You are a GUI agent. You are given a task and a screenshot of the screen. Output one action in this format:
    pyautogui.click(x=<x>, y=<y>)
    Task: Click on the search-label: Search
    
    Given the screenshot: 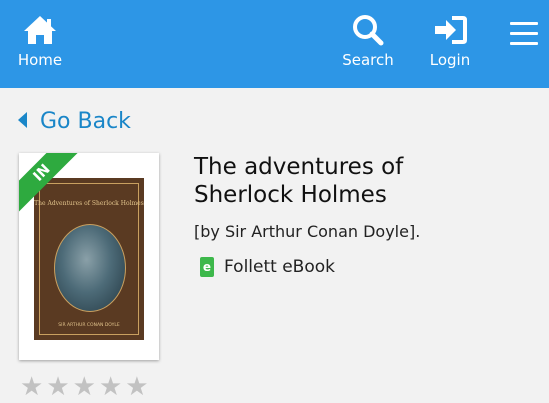 What is the action you would take?
    pyautogui.click(x=368, y=60)
    